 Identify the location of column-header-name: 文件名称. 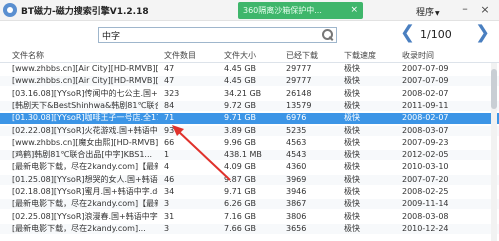
(85, 56).